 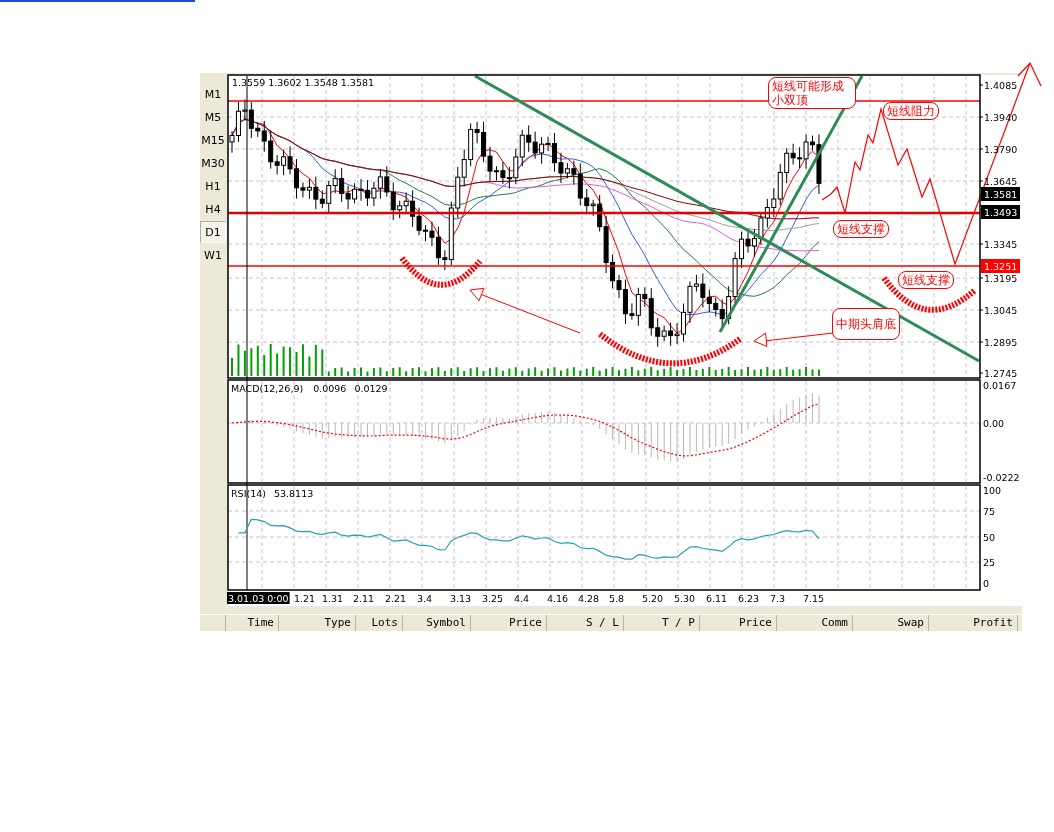 What do you see at coordinates (815, 623) in the screenshot?
I see `column-header: Comm` at bounding box center [815, 623].